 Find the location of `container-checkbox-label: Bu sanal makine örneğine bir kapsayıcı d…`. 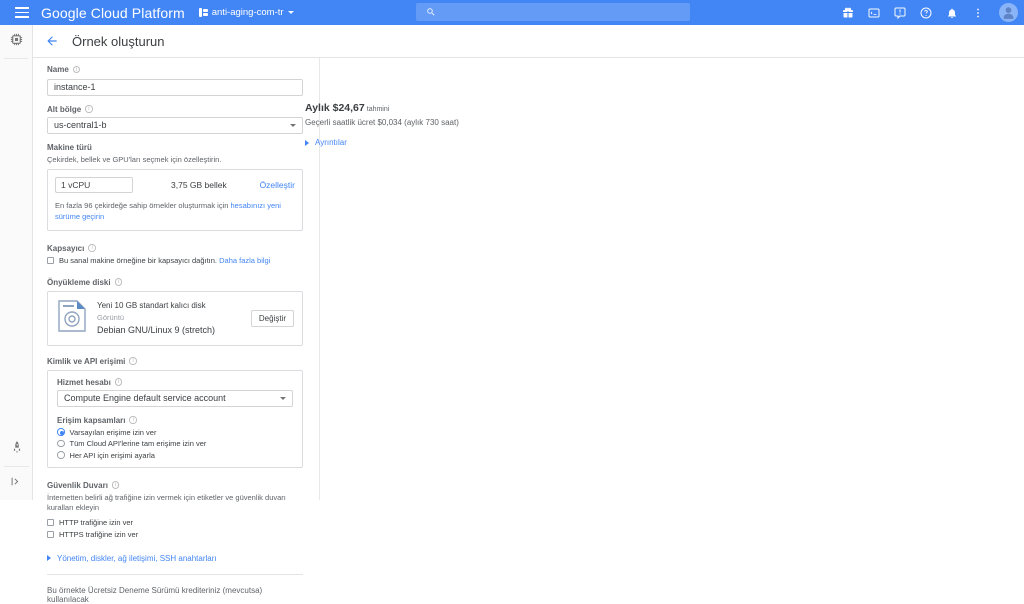

container-checkbox-label: Bu sanal makine örneğine bir kapsayıcı d… is located at coordinates (138, 260).